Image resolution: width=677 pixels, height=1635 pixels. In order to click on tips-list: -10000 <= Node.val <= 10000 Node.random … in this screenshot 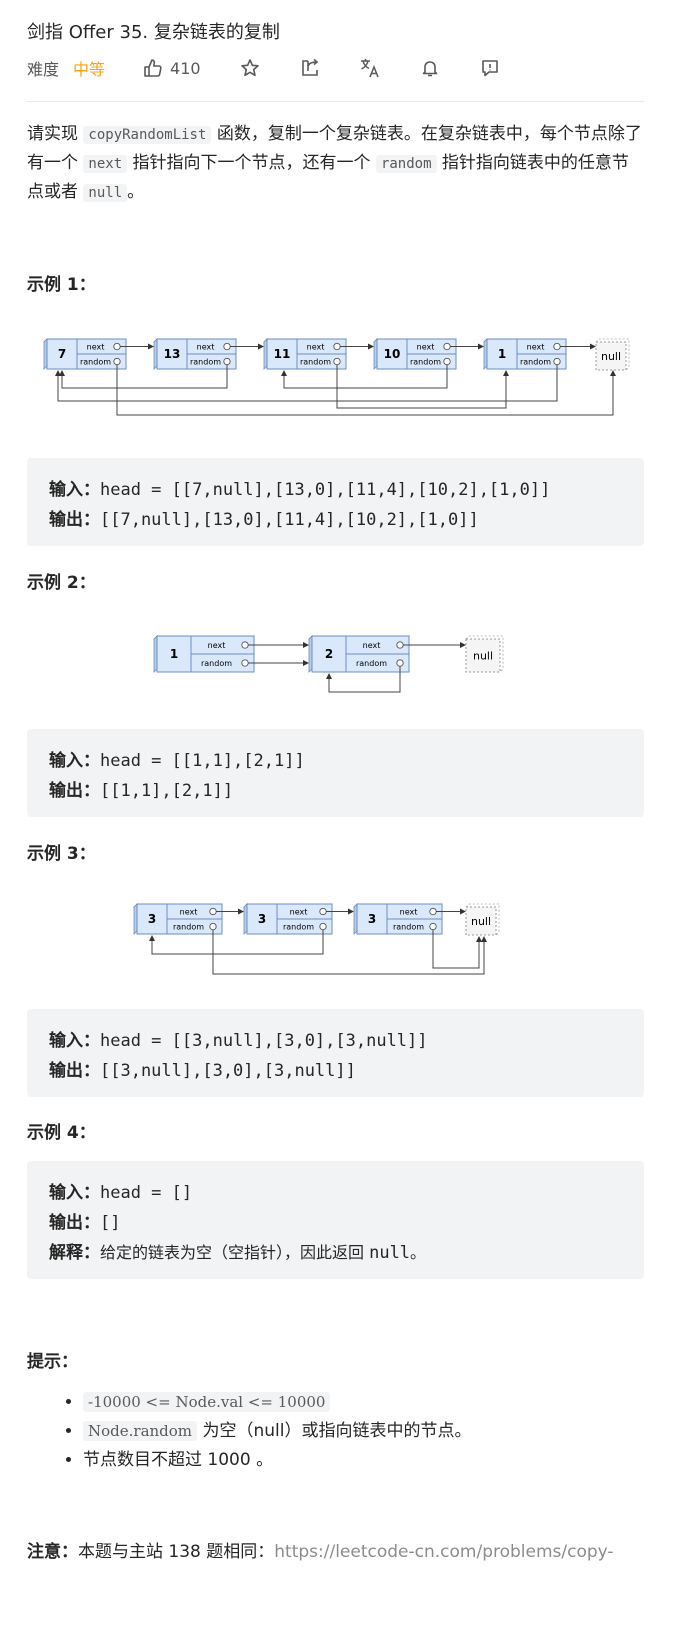, I will do `click(249, 1431)`.